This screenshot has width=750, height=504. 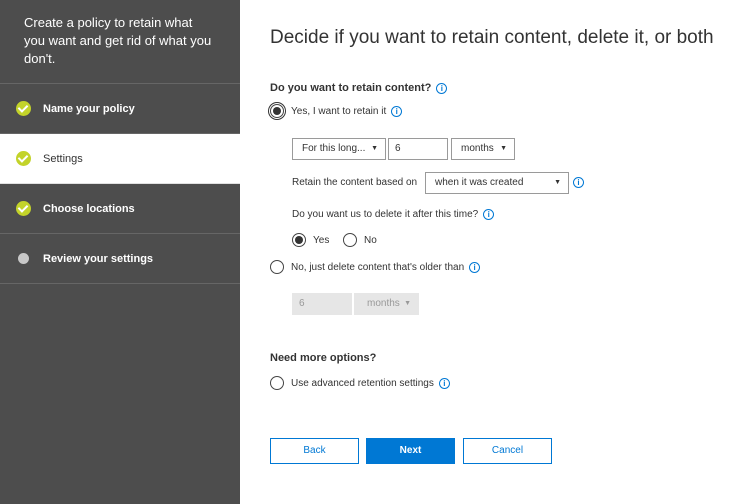 I want to click on delete-yes-option: Yes, so click(x=310, y=240).